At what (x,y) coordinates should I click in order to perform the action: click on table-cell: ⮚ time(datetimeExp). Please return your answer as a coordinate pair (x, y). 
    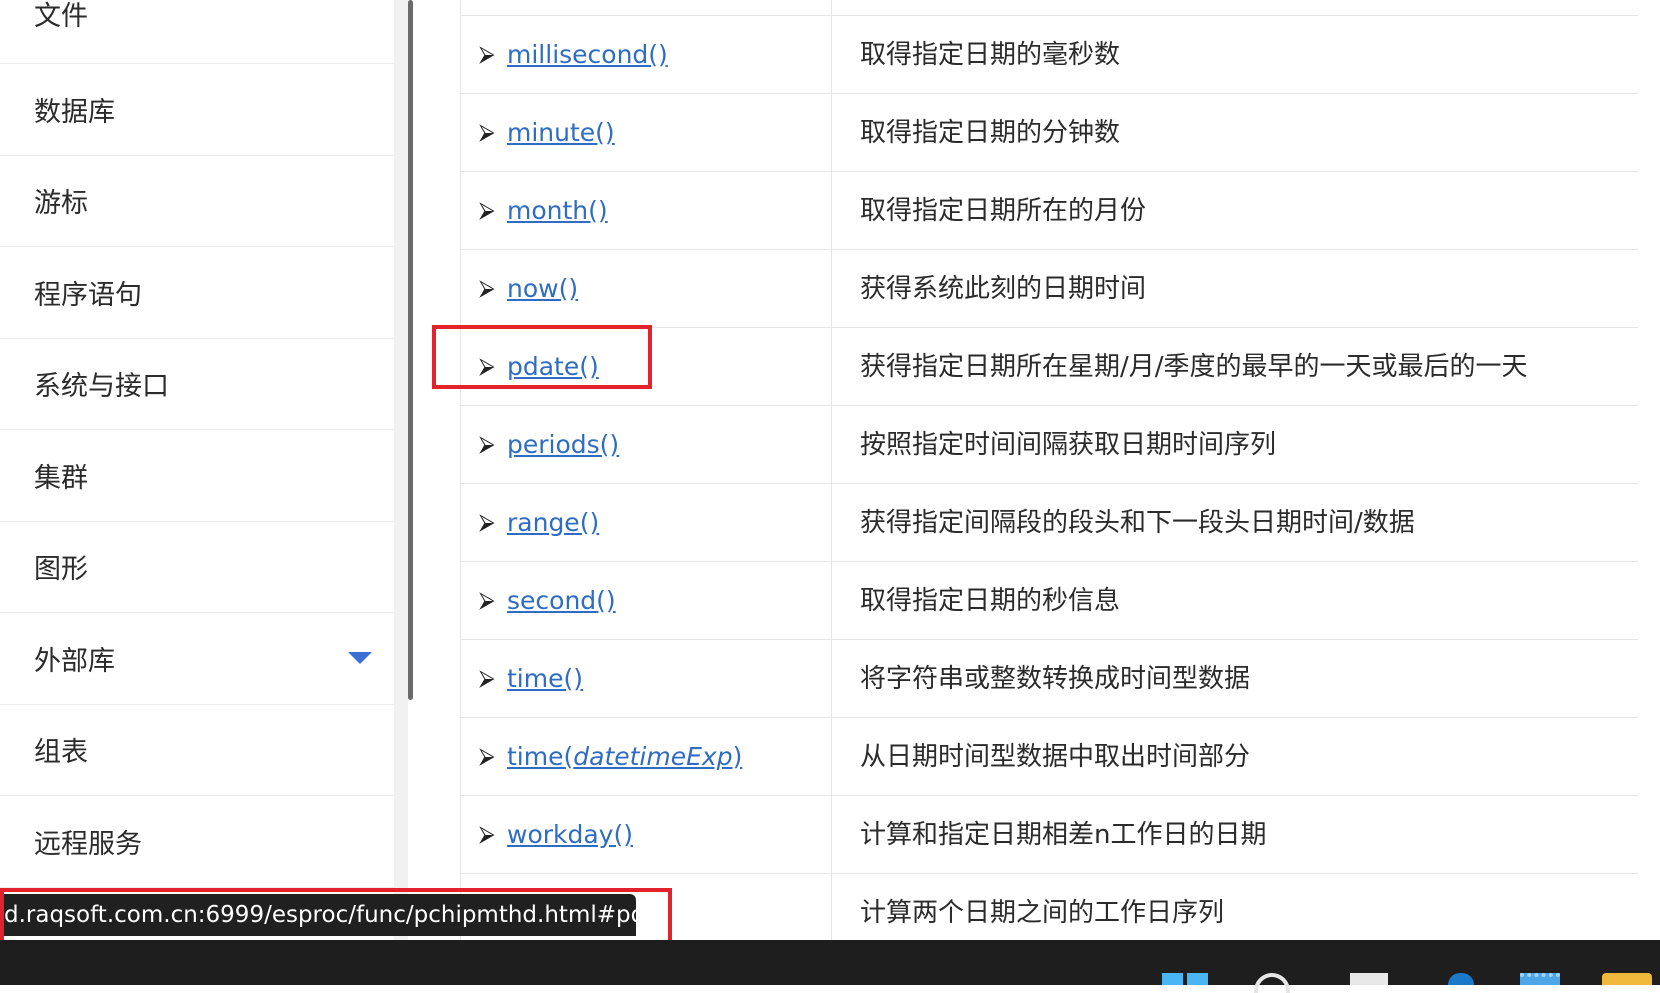
    Looking at the image, I should click on (646, 756).